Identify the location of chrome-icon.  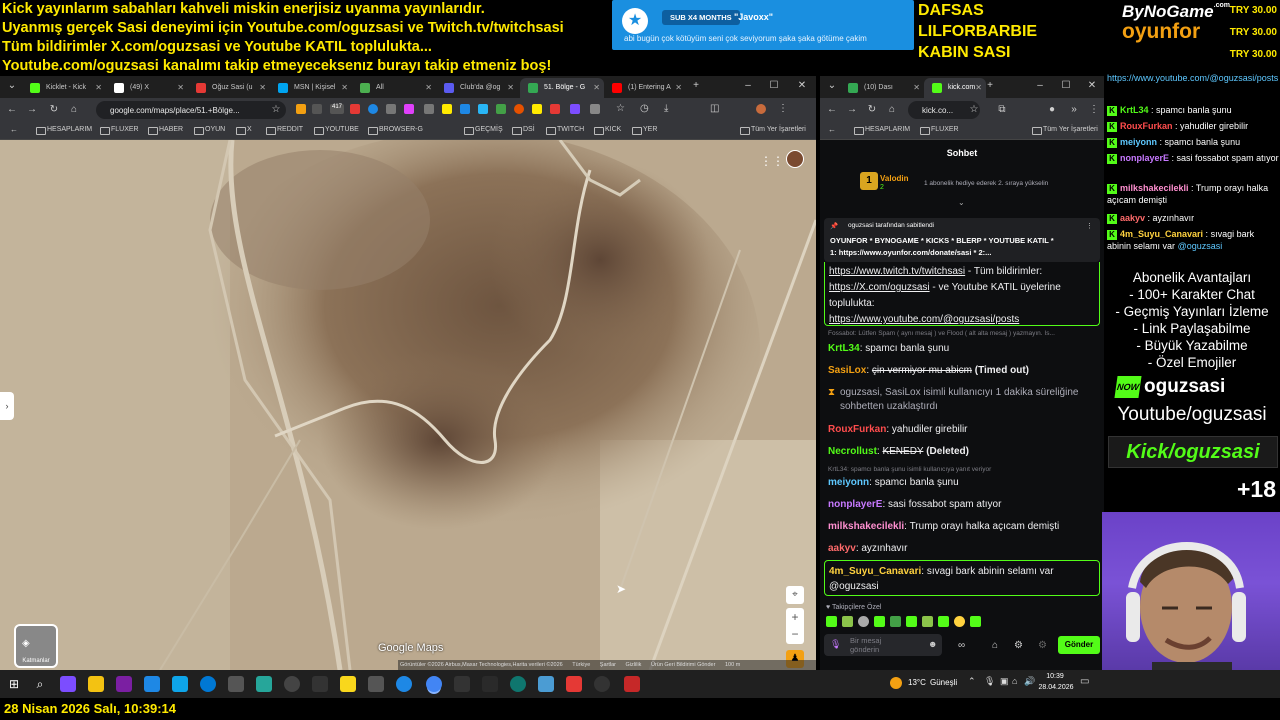
(434, 684).